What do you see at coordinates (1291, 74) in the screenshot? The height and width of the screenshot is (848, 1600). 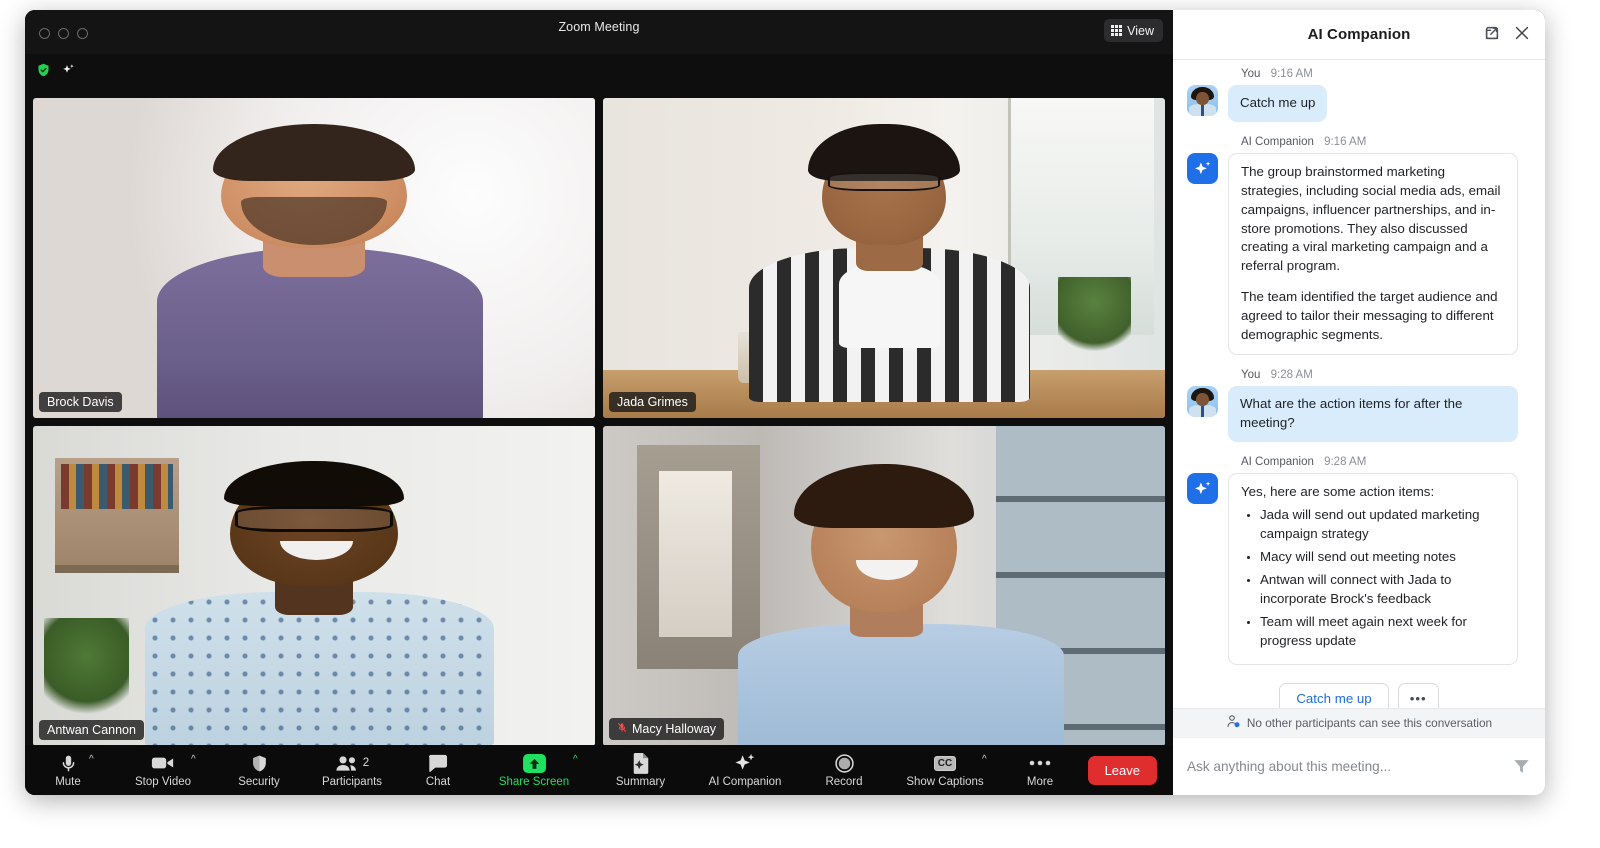 I see `message-time: 9:16 AM` at bounding box center [1291, 74].